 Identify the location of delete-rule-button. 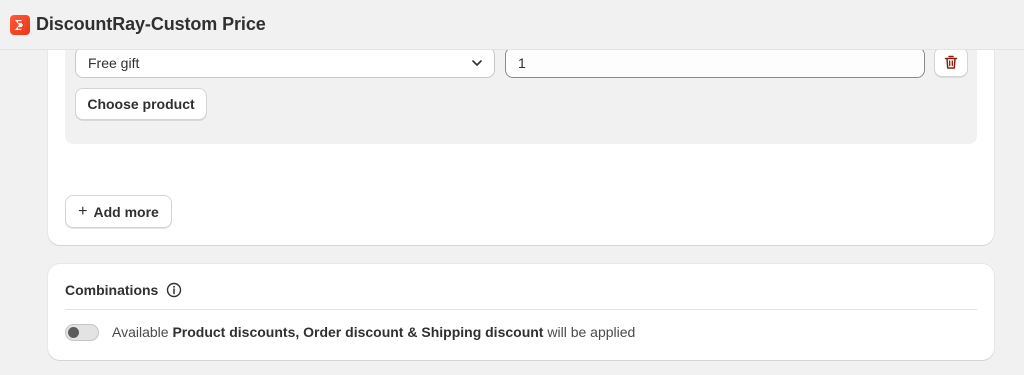
(951, 62).